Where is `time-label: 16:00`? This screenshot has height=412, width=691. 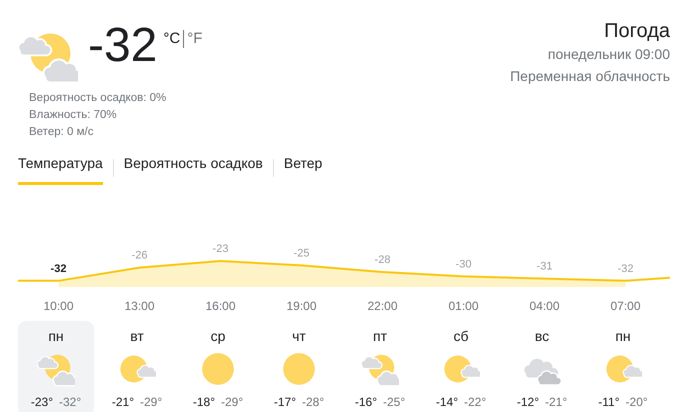 time-label: 16:00 is located at coordinates (220, 306).